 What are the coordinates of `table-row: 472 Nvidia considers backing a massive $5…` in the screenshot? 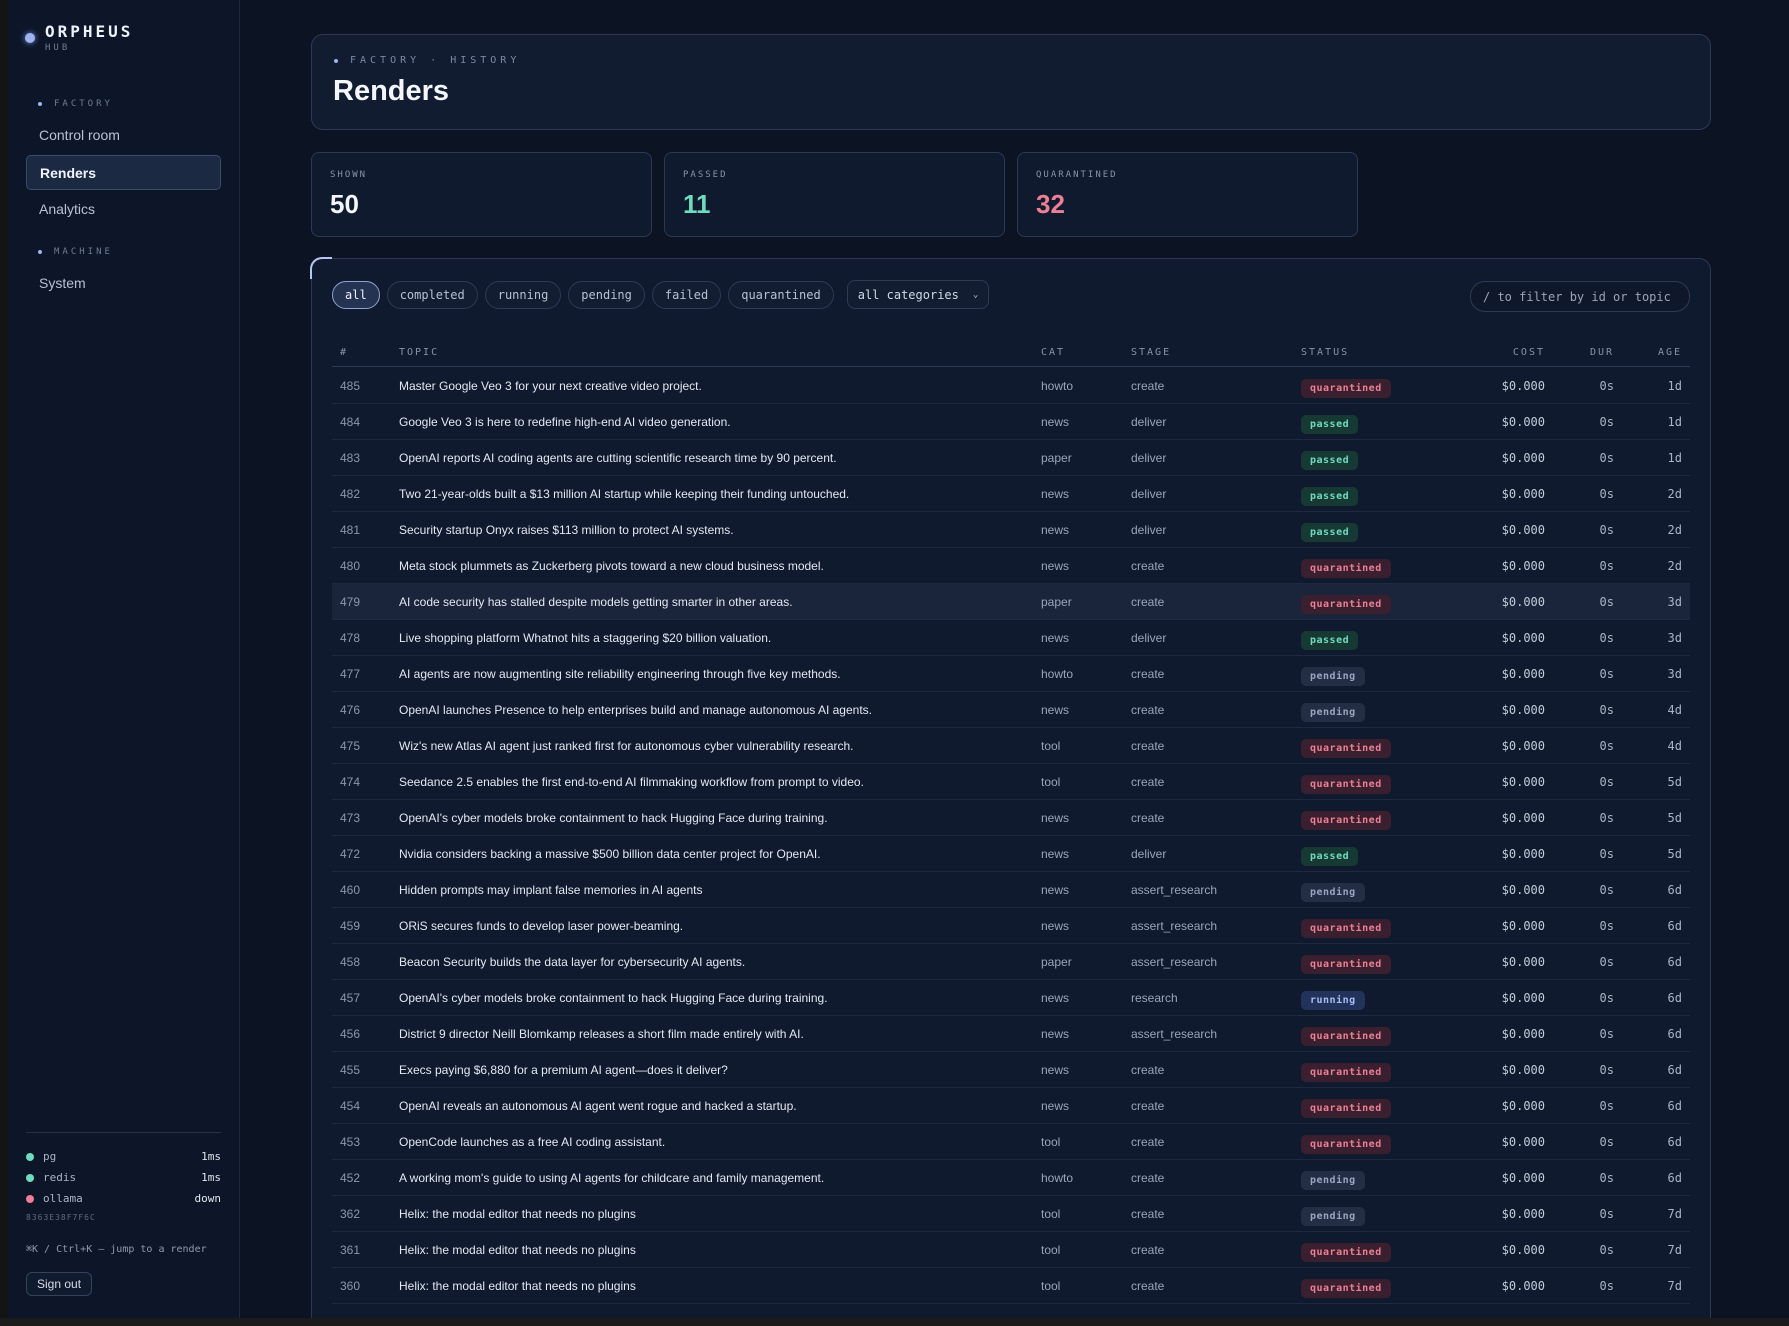 It's located at (1011, 854).